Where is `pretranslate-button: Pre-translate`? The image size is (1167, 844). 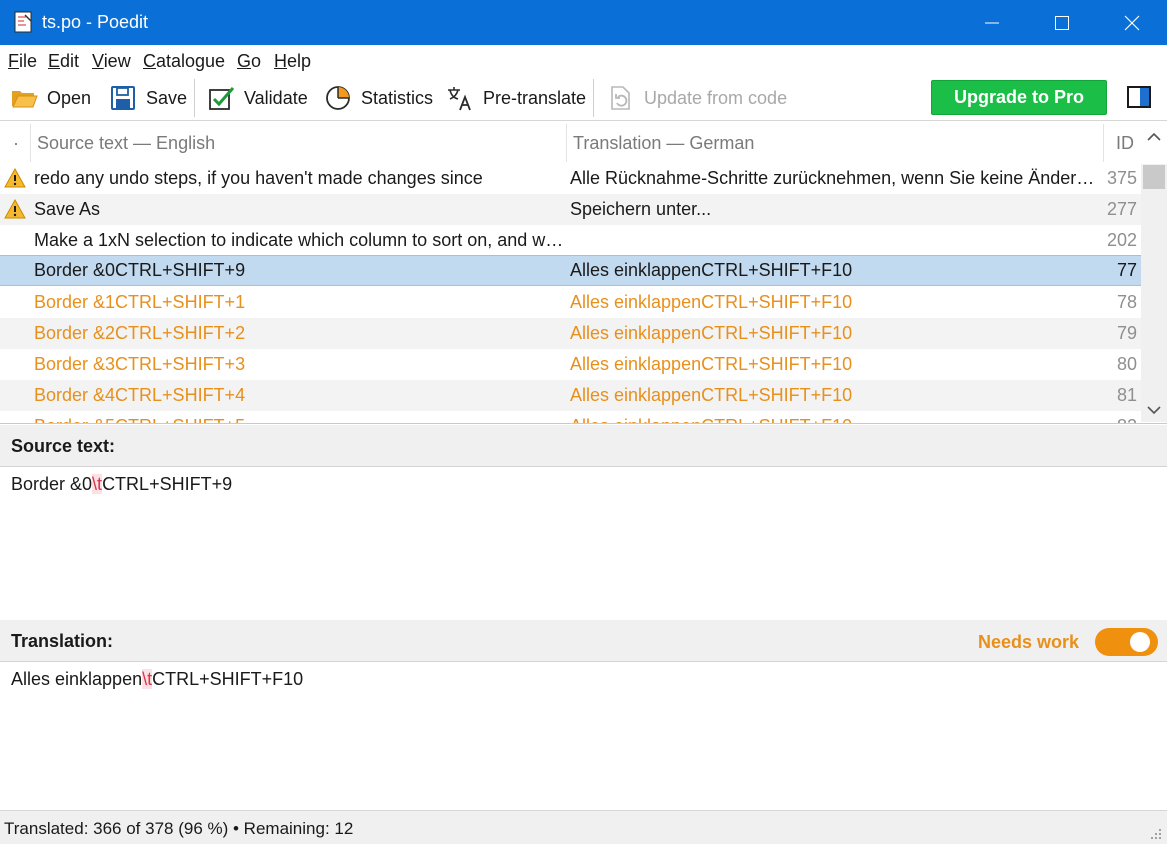 pretranslate-button: Pre-translate is located at coordinates (516, 98).